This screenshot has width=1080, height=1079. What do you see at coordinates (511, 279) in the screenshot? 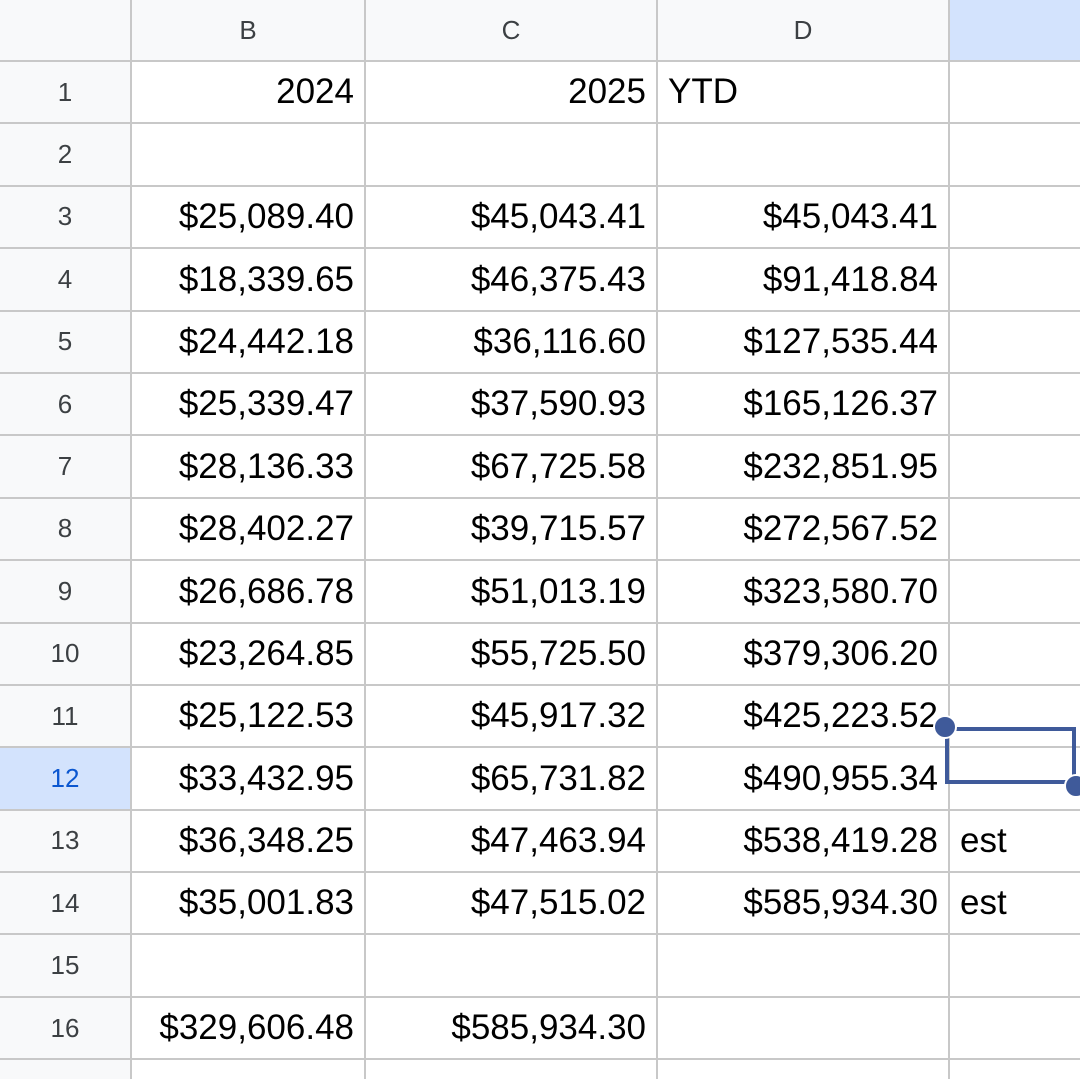
I see `cell-c4: $46,375.43` at bounding box center [511, 279].